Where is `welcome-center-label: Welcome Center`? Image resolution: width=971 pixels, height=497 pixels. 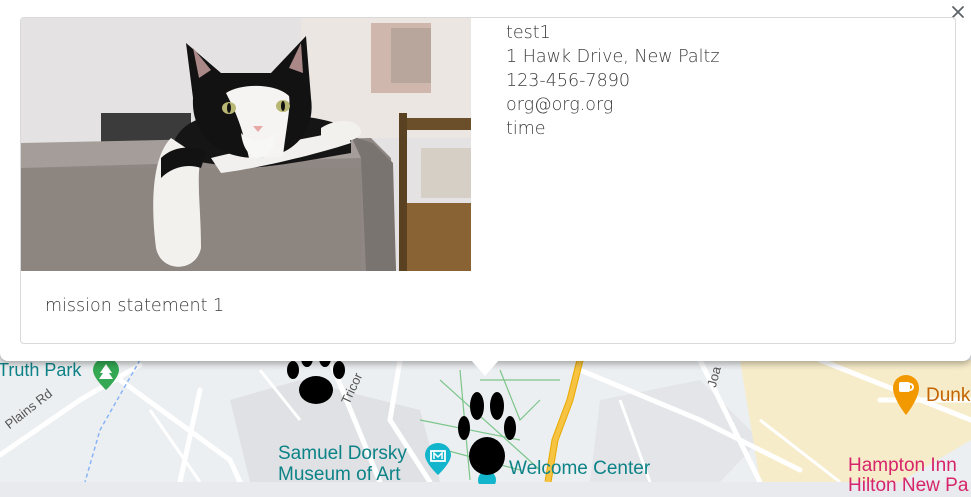
welcome-center-label: Welcome Center is located at coordinates (579, 469).